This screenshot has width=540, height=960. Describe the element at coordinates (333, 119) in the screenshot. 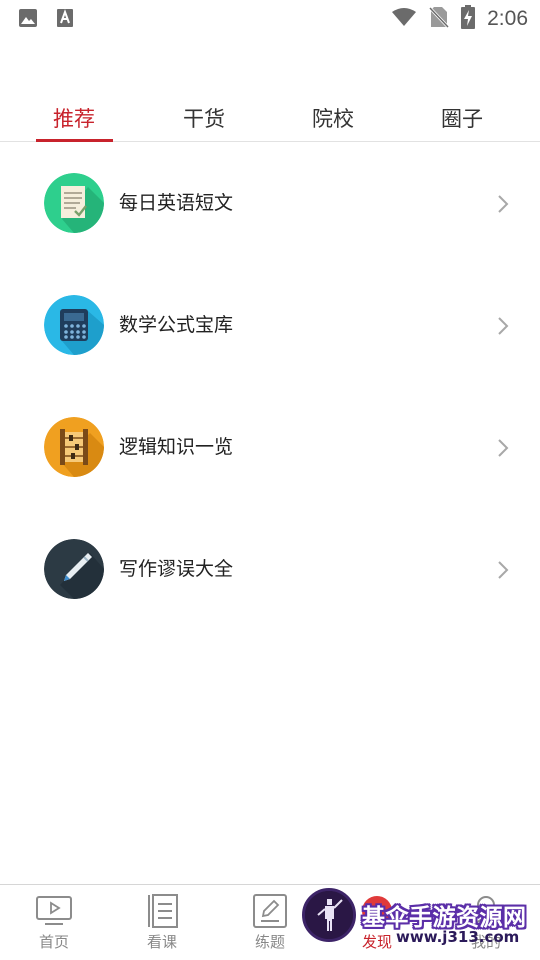

I see `tab-colleges: 院校` at that location.